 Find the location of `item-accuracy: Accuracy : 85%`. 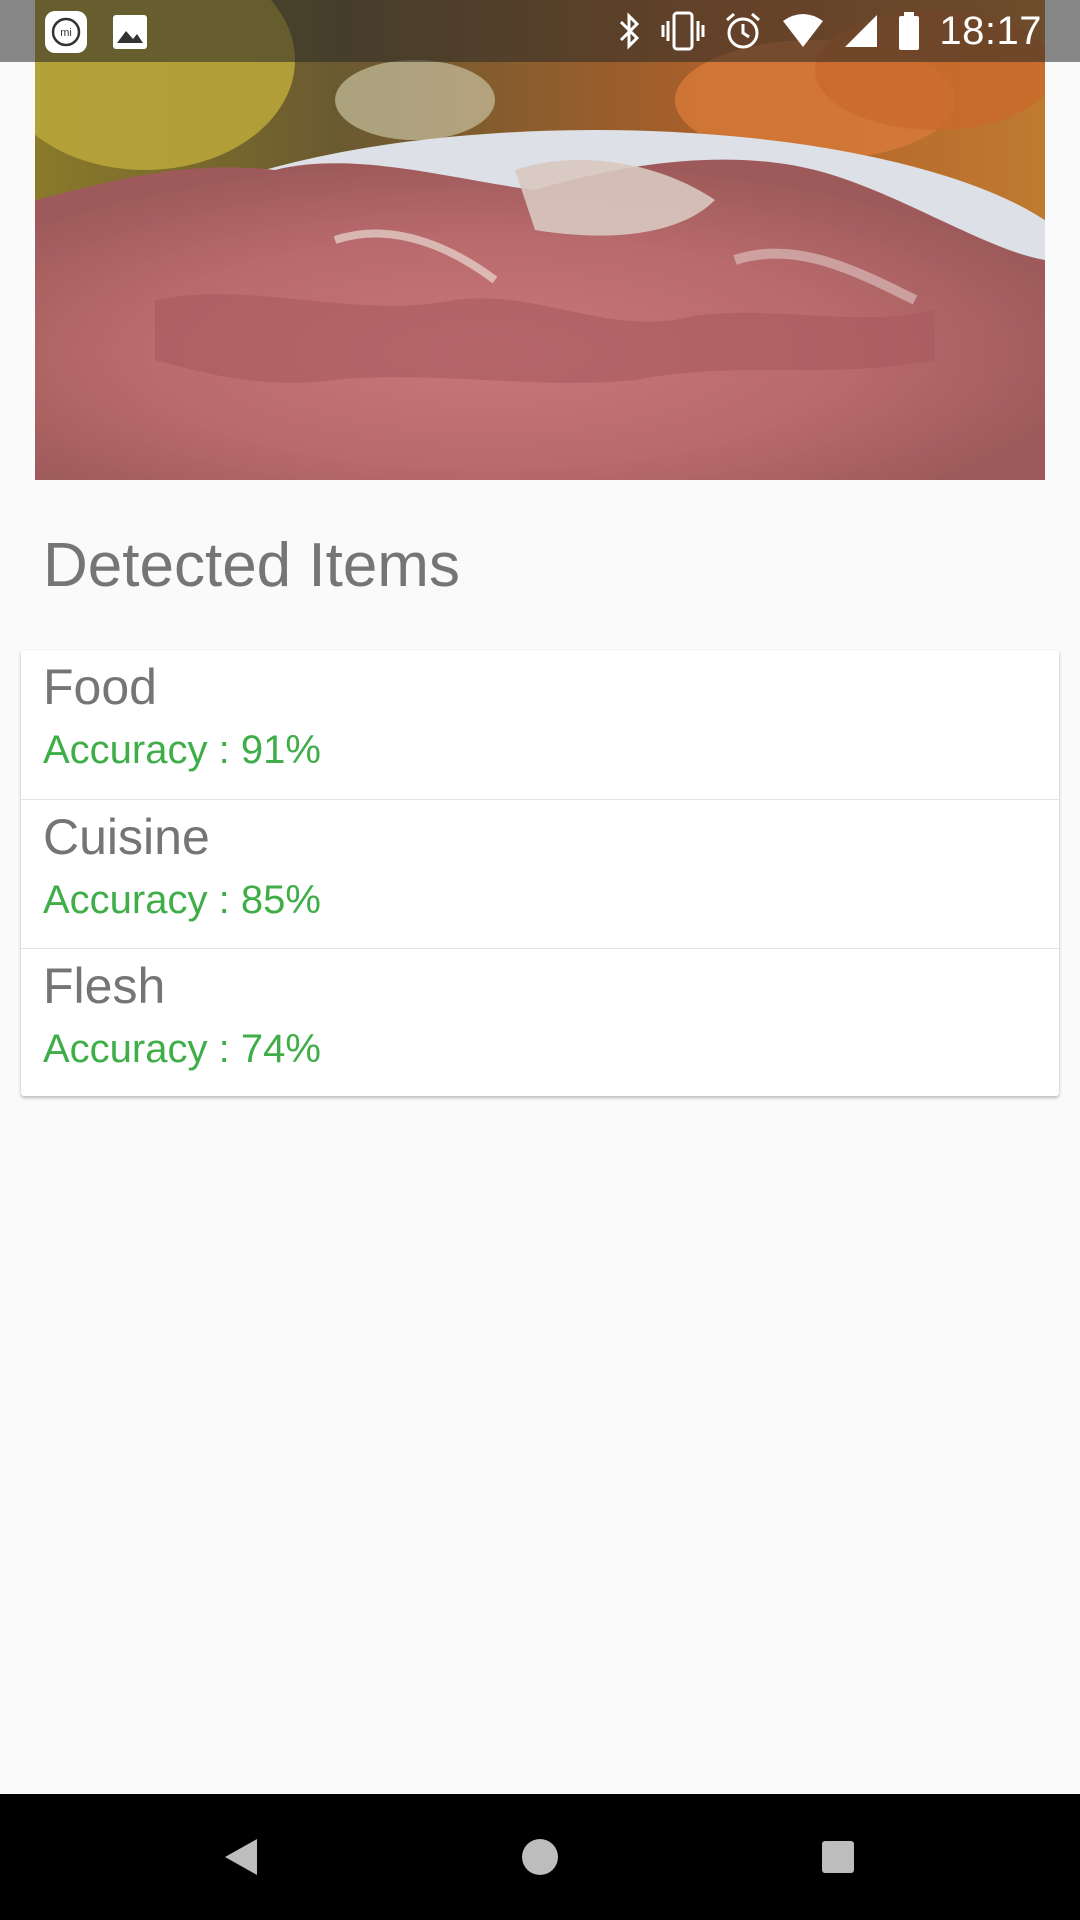

item-accuracy: Accuracy : 85% is located at coordinates (182, 900).